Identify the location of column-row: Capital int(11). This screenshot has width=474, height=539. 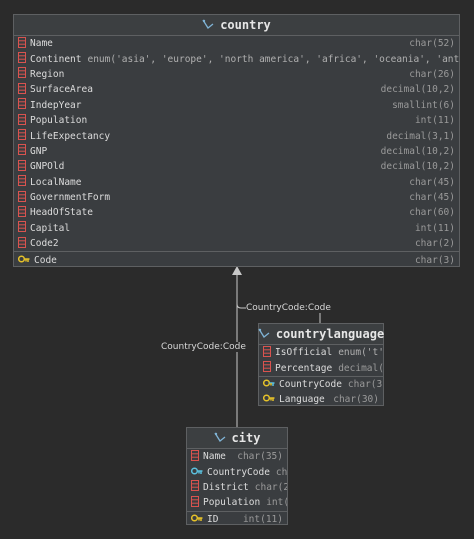
(236, 228).